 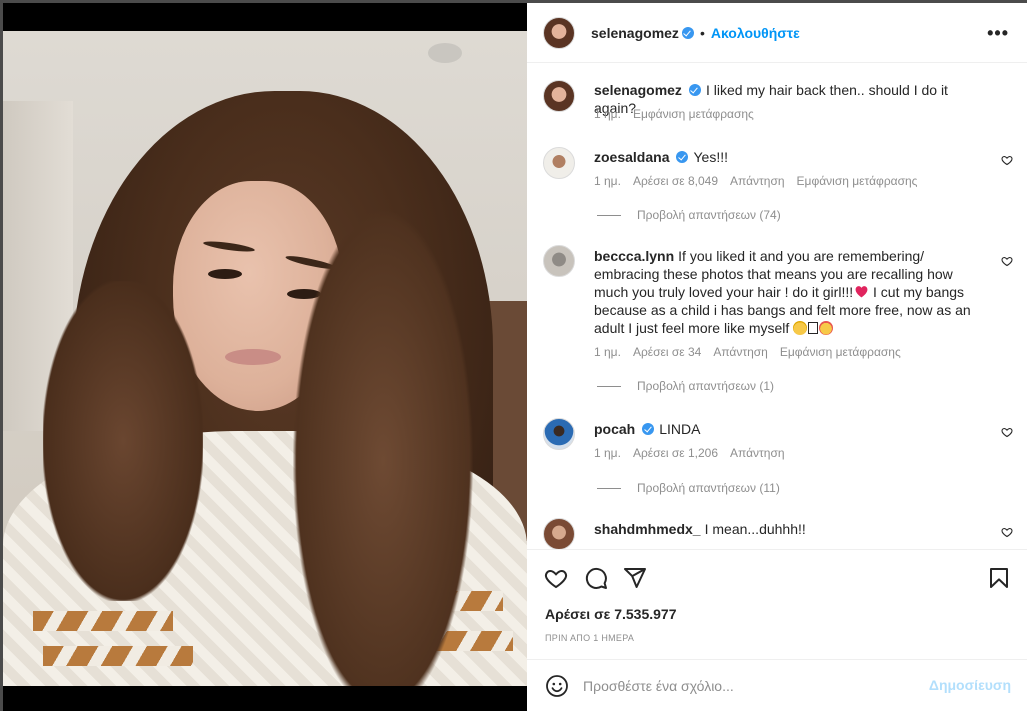 I want to click on comment-icon, so click(x=596, y=578).